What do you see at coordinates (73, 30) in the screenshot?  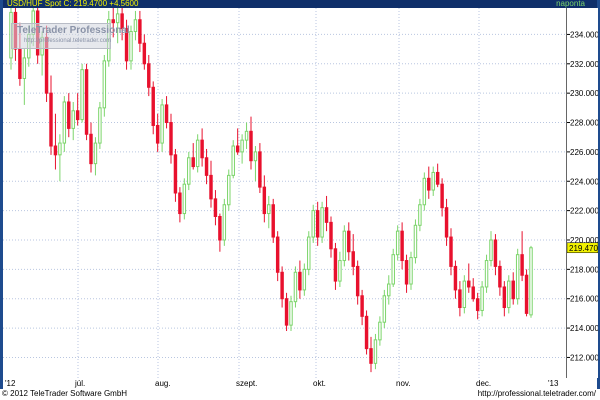 I see `watermark-name: TeleTrader Professional` at bounding box center [73, 30].